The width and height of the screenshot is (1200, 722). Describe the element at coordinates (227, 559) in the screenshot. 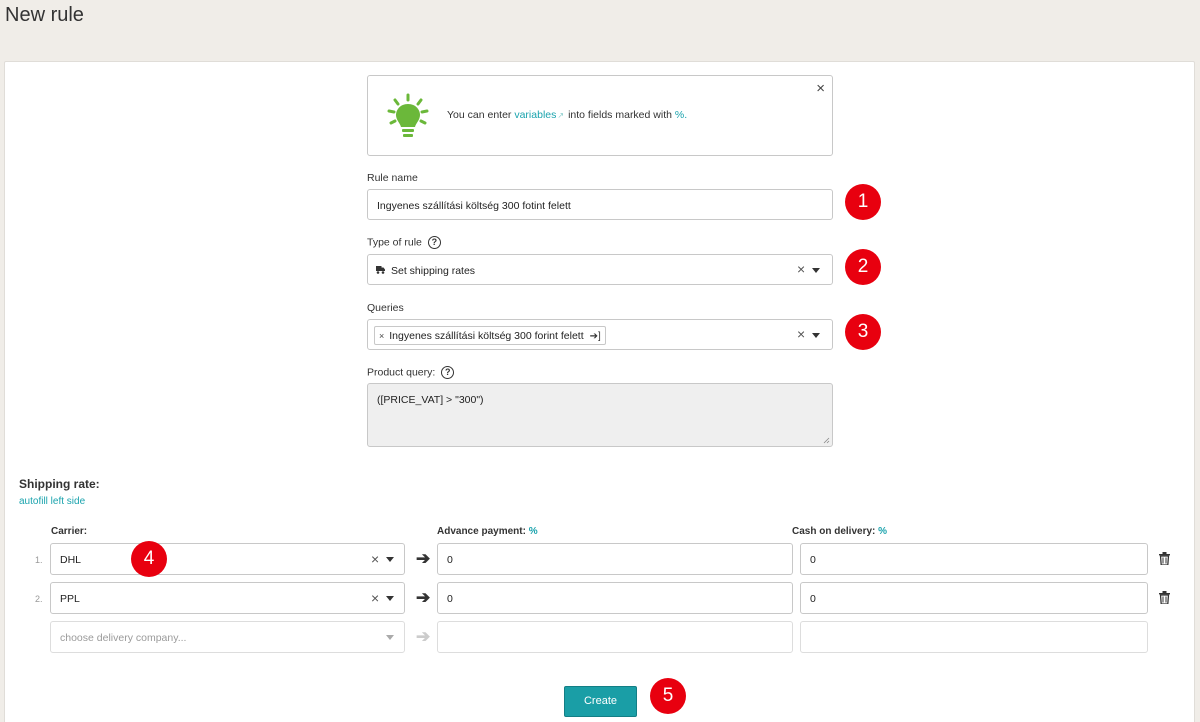

I see `carrier-select: DHL ×` at that location.